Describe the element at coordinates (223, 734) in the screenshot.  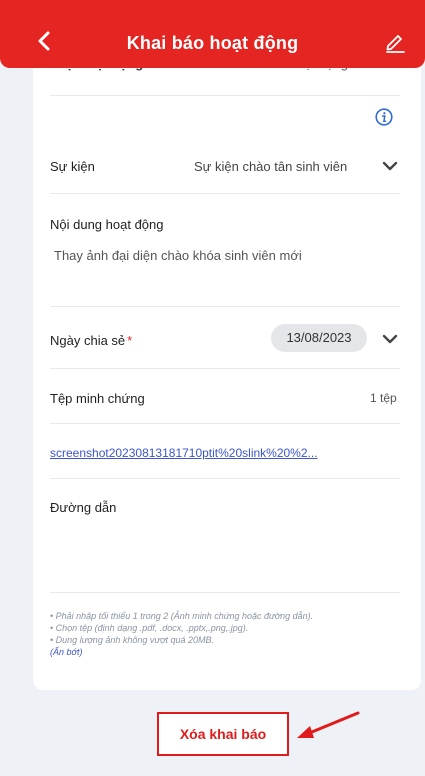
I see `delete-declaration-button: Xóa khai báo` at that location.